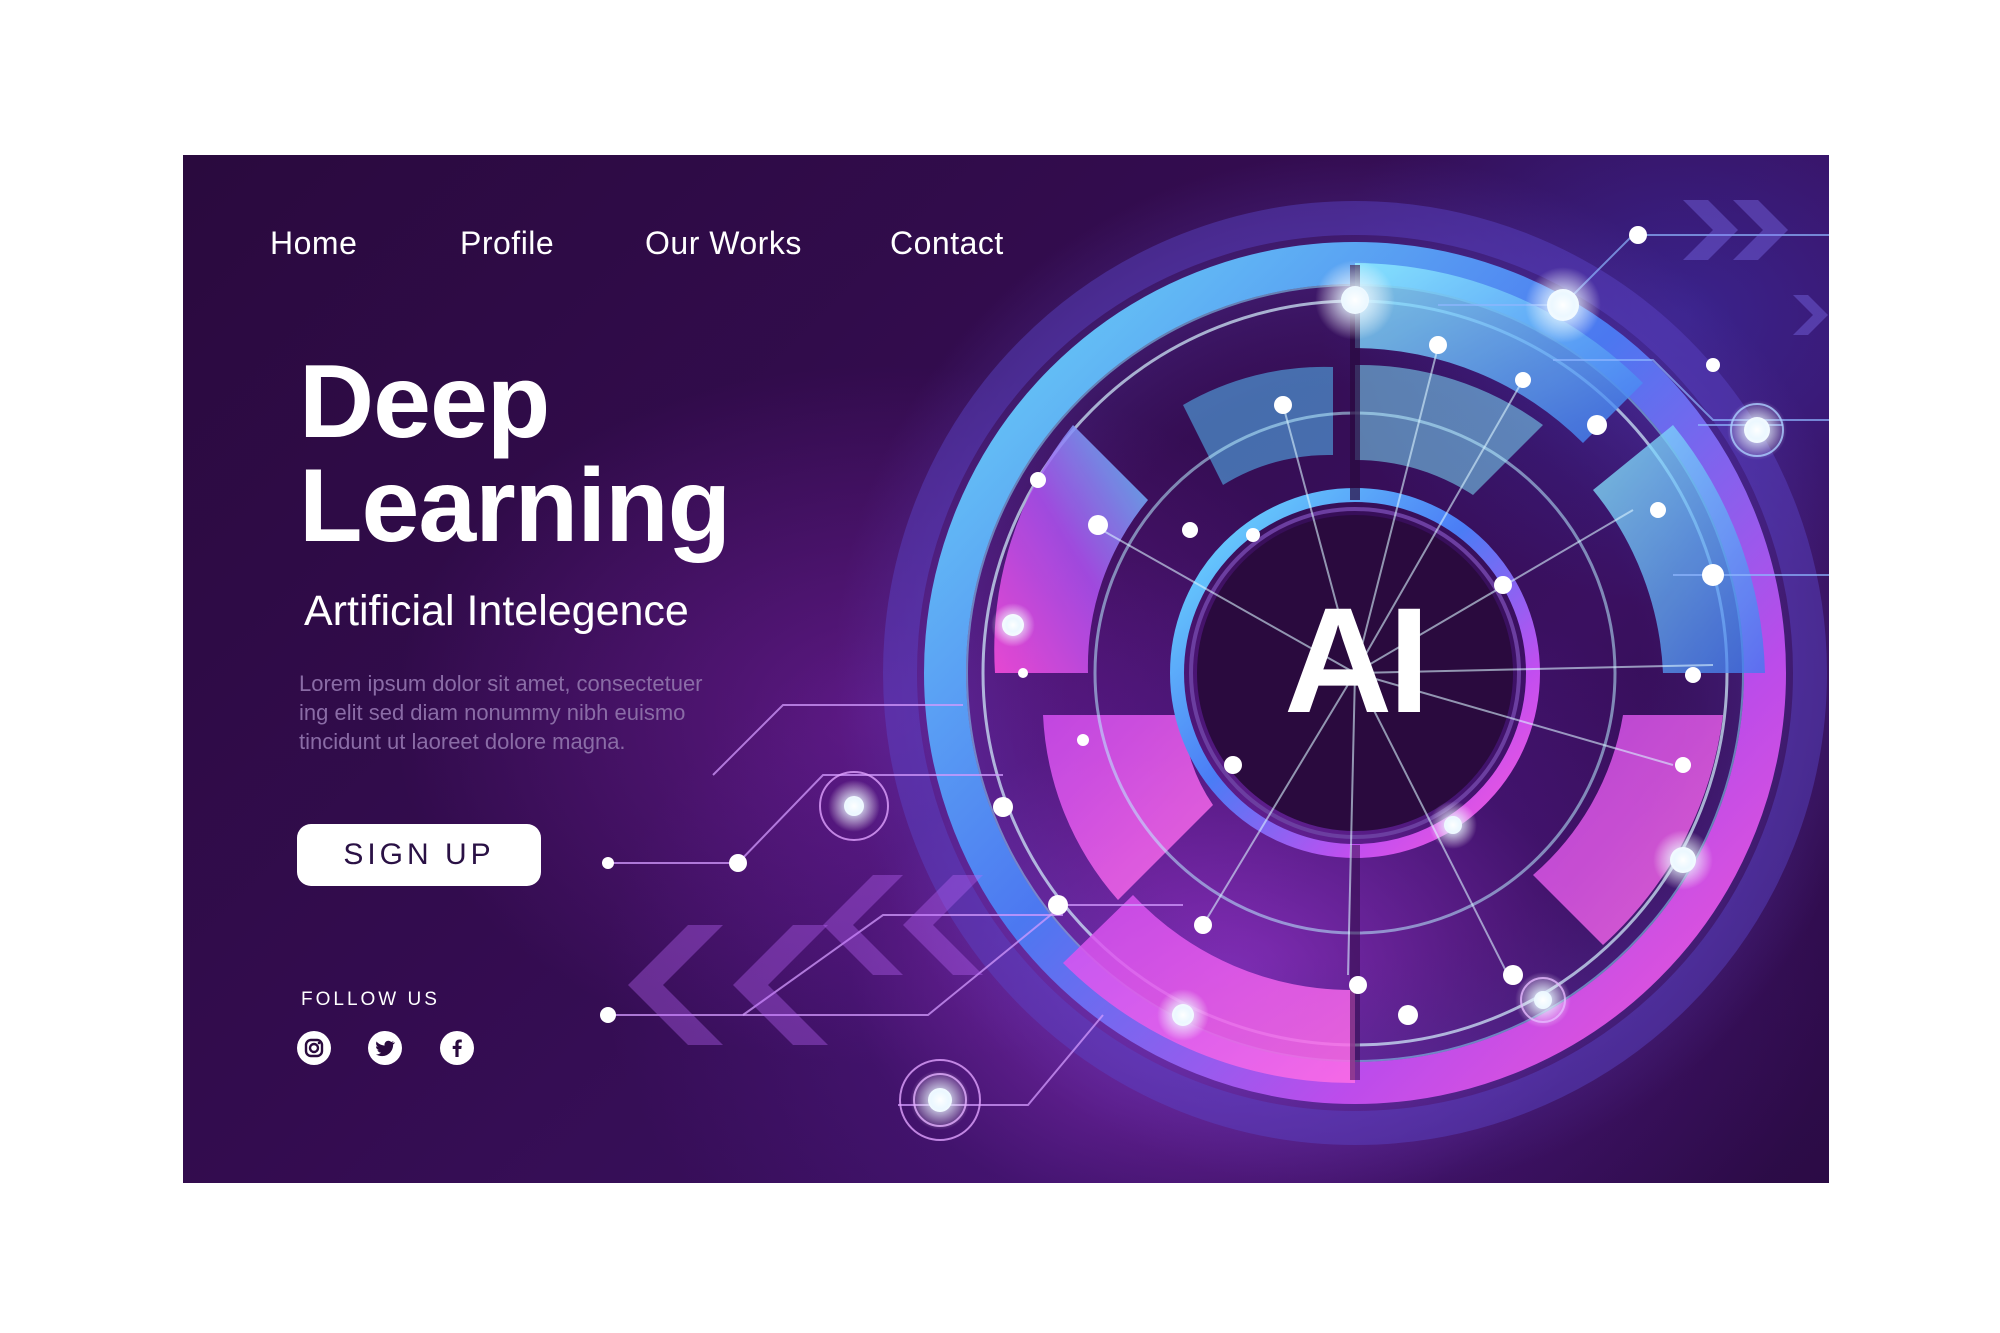 This screenshot has width=2000, height=1333. I want to click on hero-subtitle: Artificial Intelegence, so click(496, 611).